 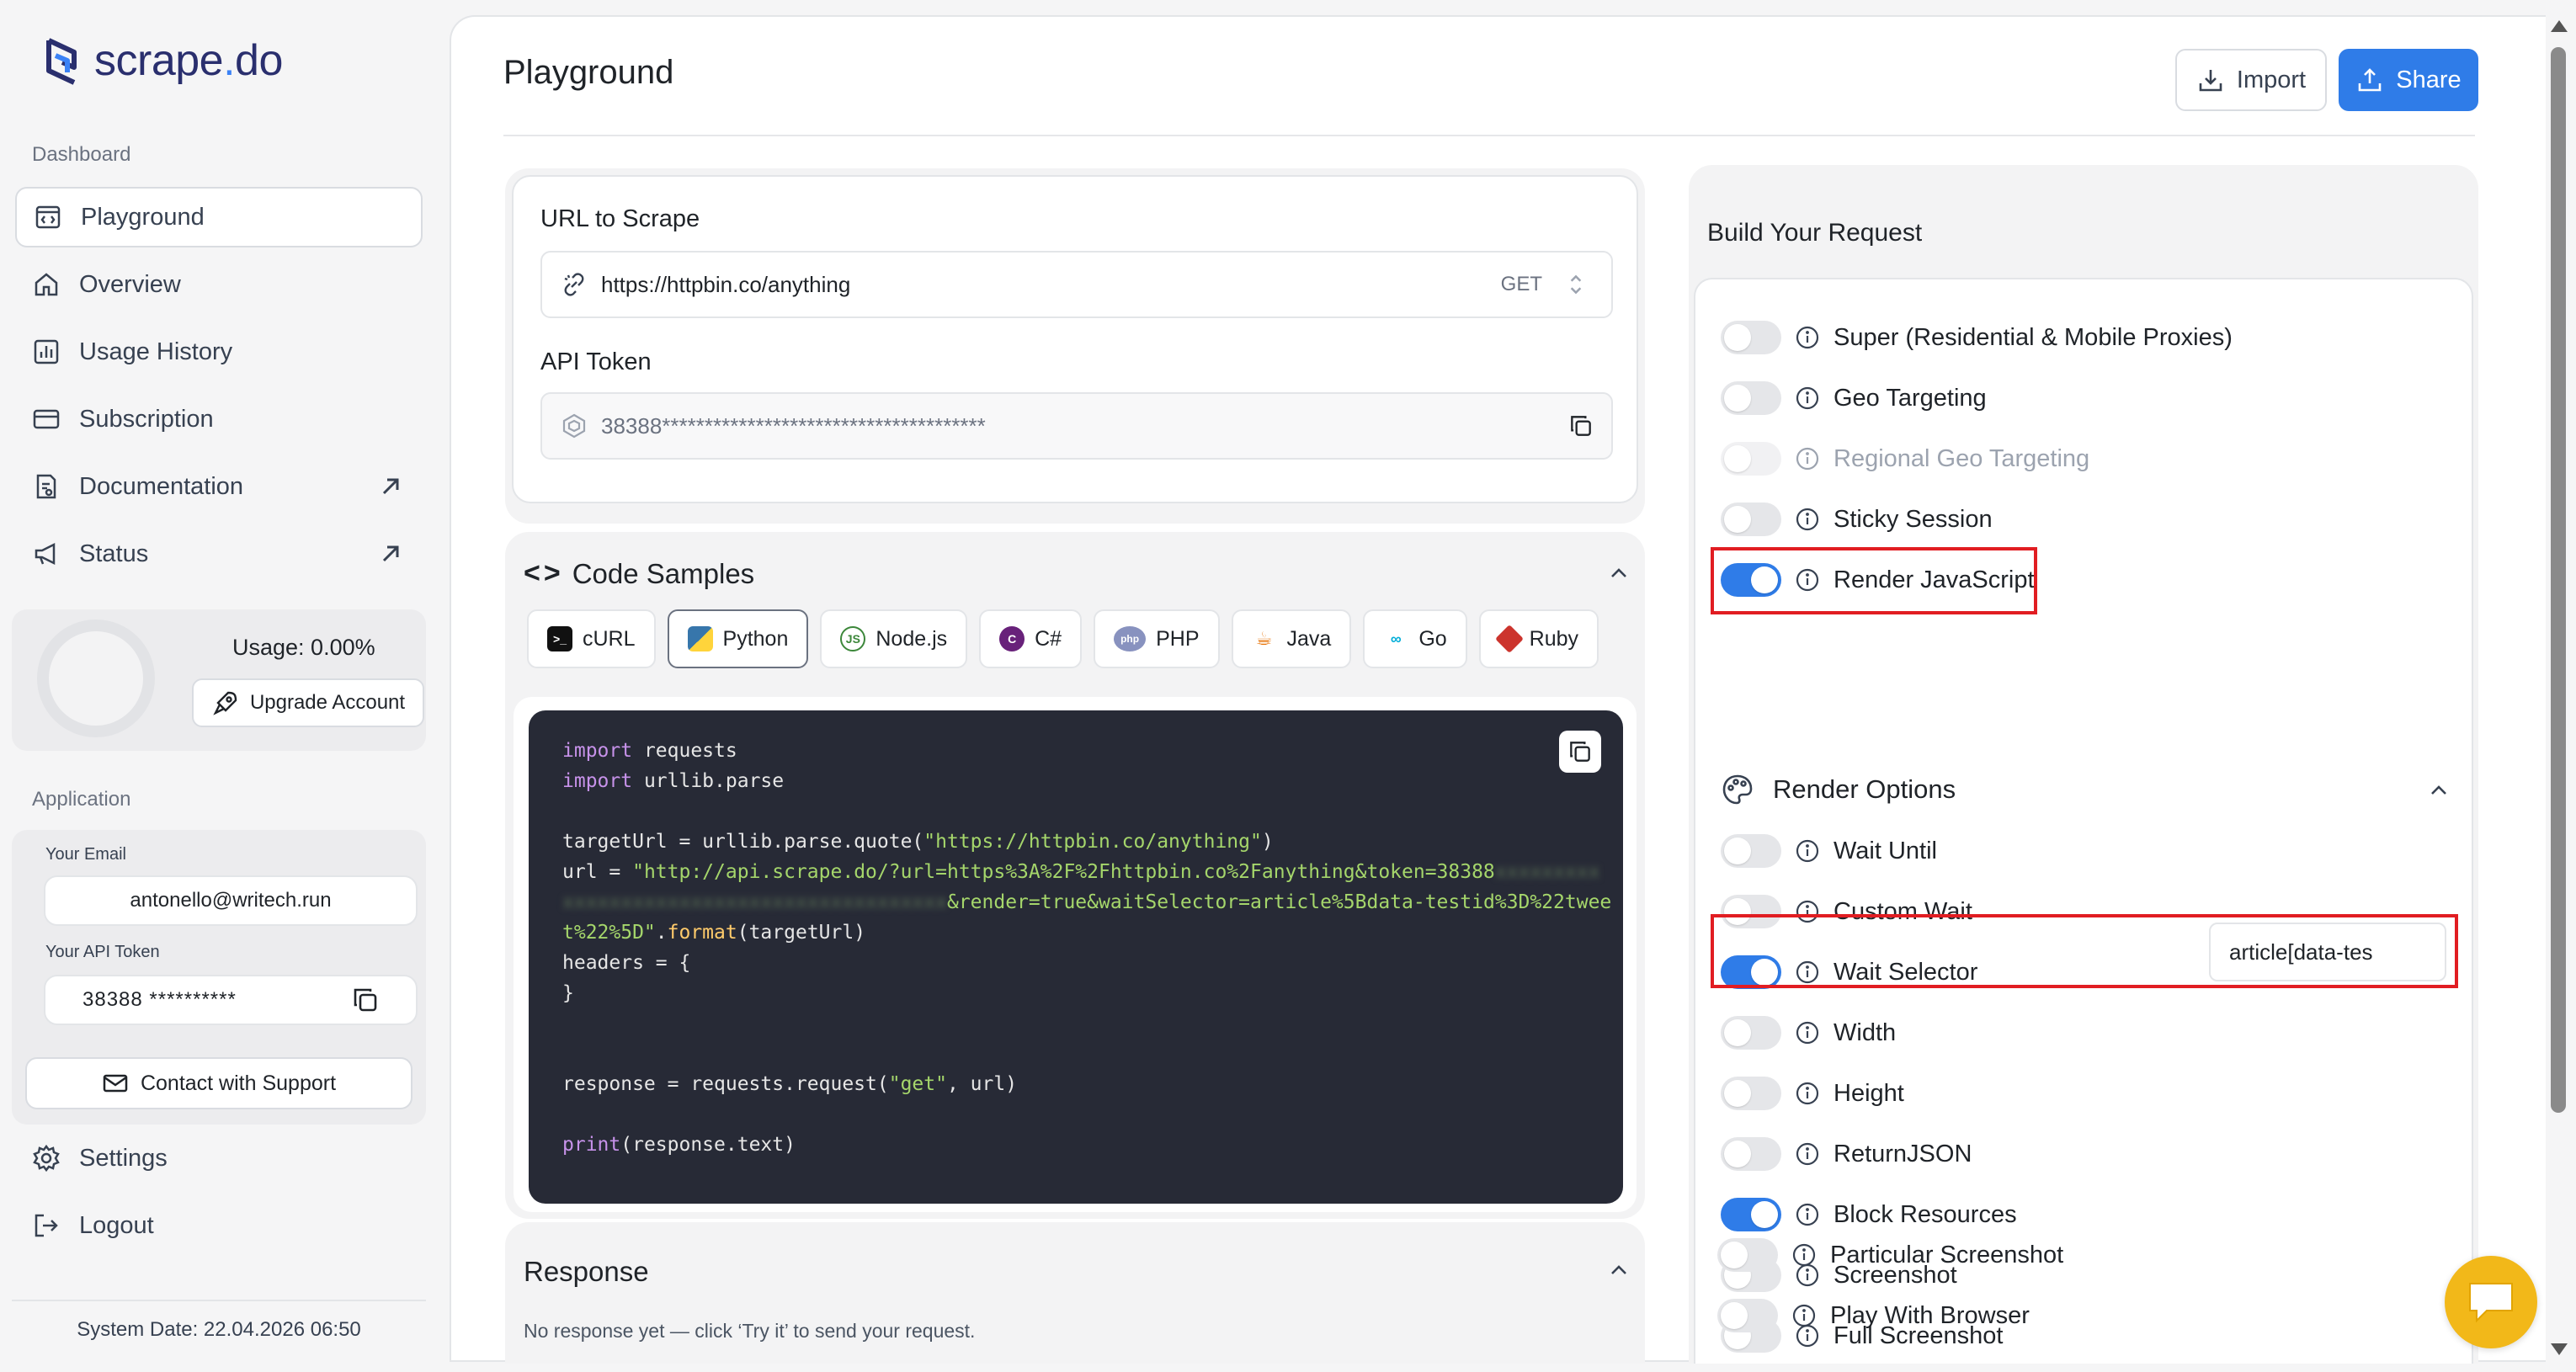 I want to click on tab-ruby: Ruby, so click(x=1538, y=638).